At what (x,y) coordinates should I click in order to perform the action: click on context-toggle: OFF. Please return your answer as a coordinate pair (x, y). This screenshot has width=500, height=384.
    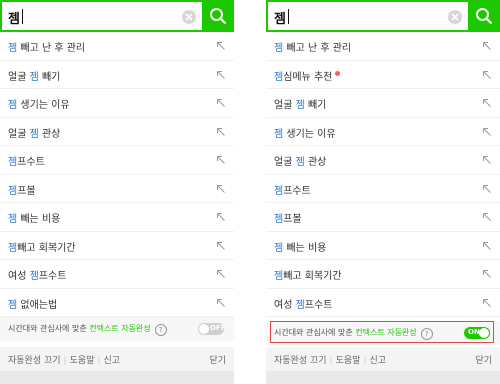
    Looking at the image, I should click on (212, 329).